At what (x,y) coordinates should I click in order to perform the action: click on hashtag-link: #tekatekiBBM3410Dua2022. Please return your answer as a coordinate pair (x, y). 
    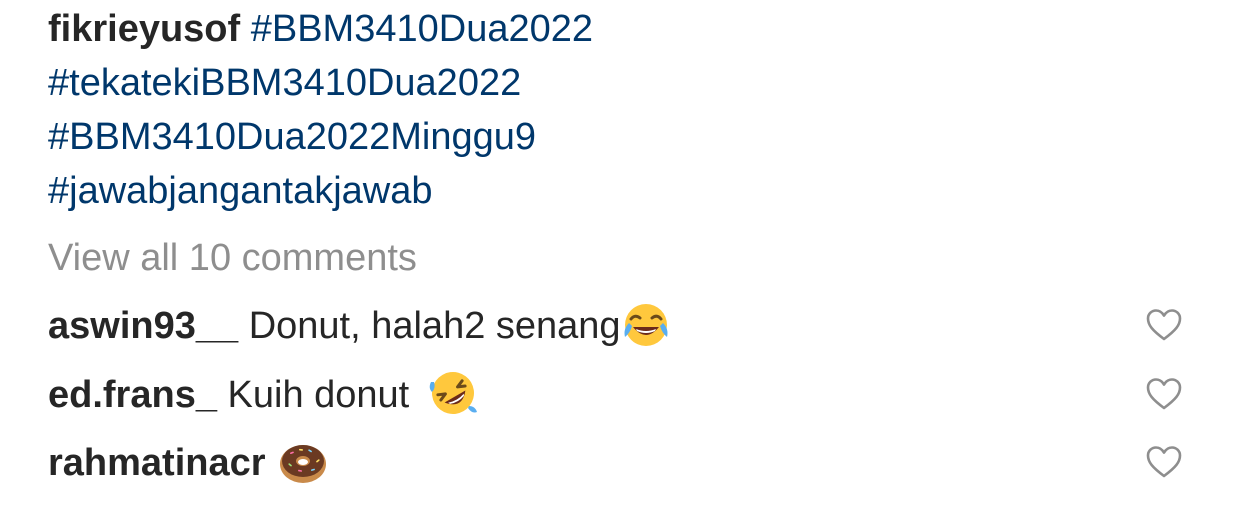
    Looking at the image, I should click on (284, 83).